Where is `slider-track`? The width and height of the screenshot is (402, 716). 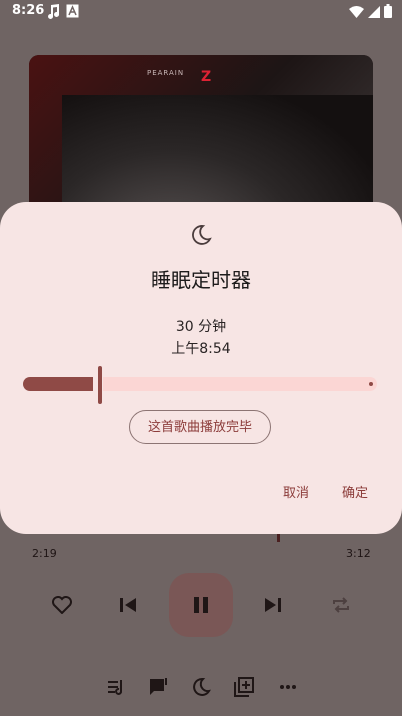 slider-track is located at coordinates (240, 384).